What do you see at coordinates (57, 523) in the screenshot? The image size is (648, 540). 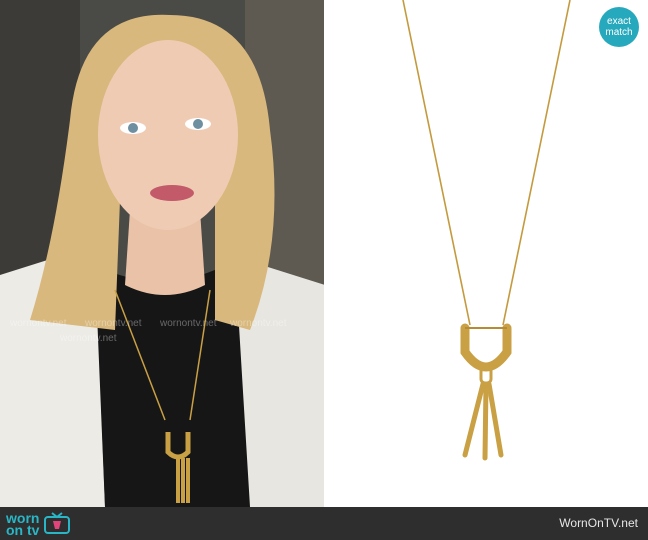 I see `tv-icon` at bounding box center [57, 523].